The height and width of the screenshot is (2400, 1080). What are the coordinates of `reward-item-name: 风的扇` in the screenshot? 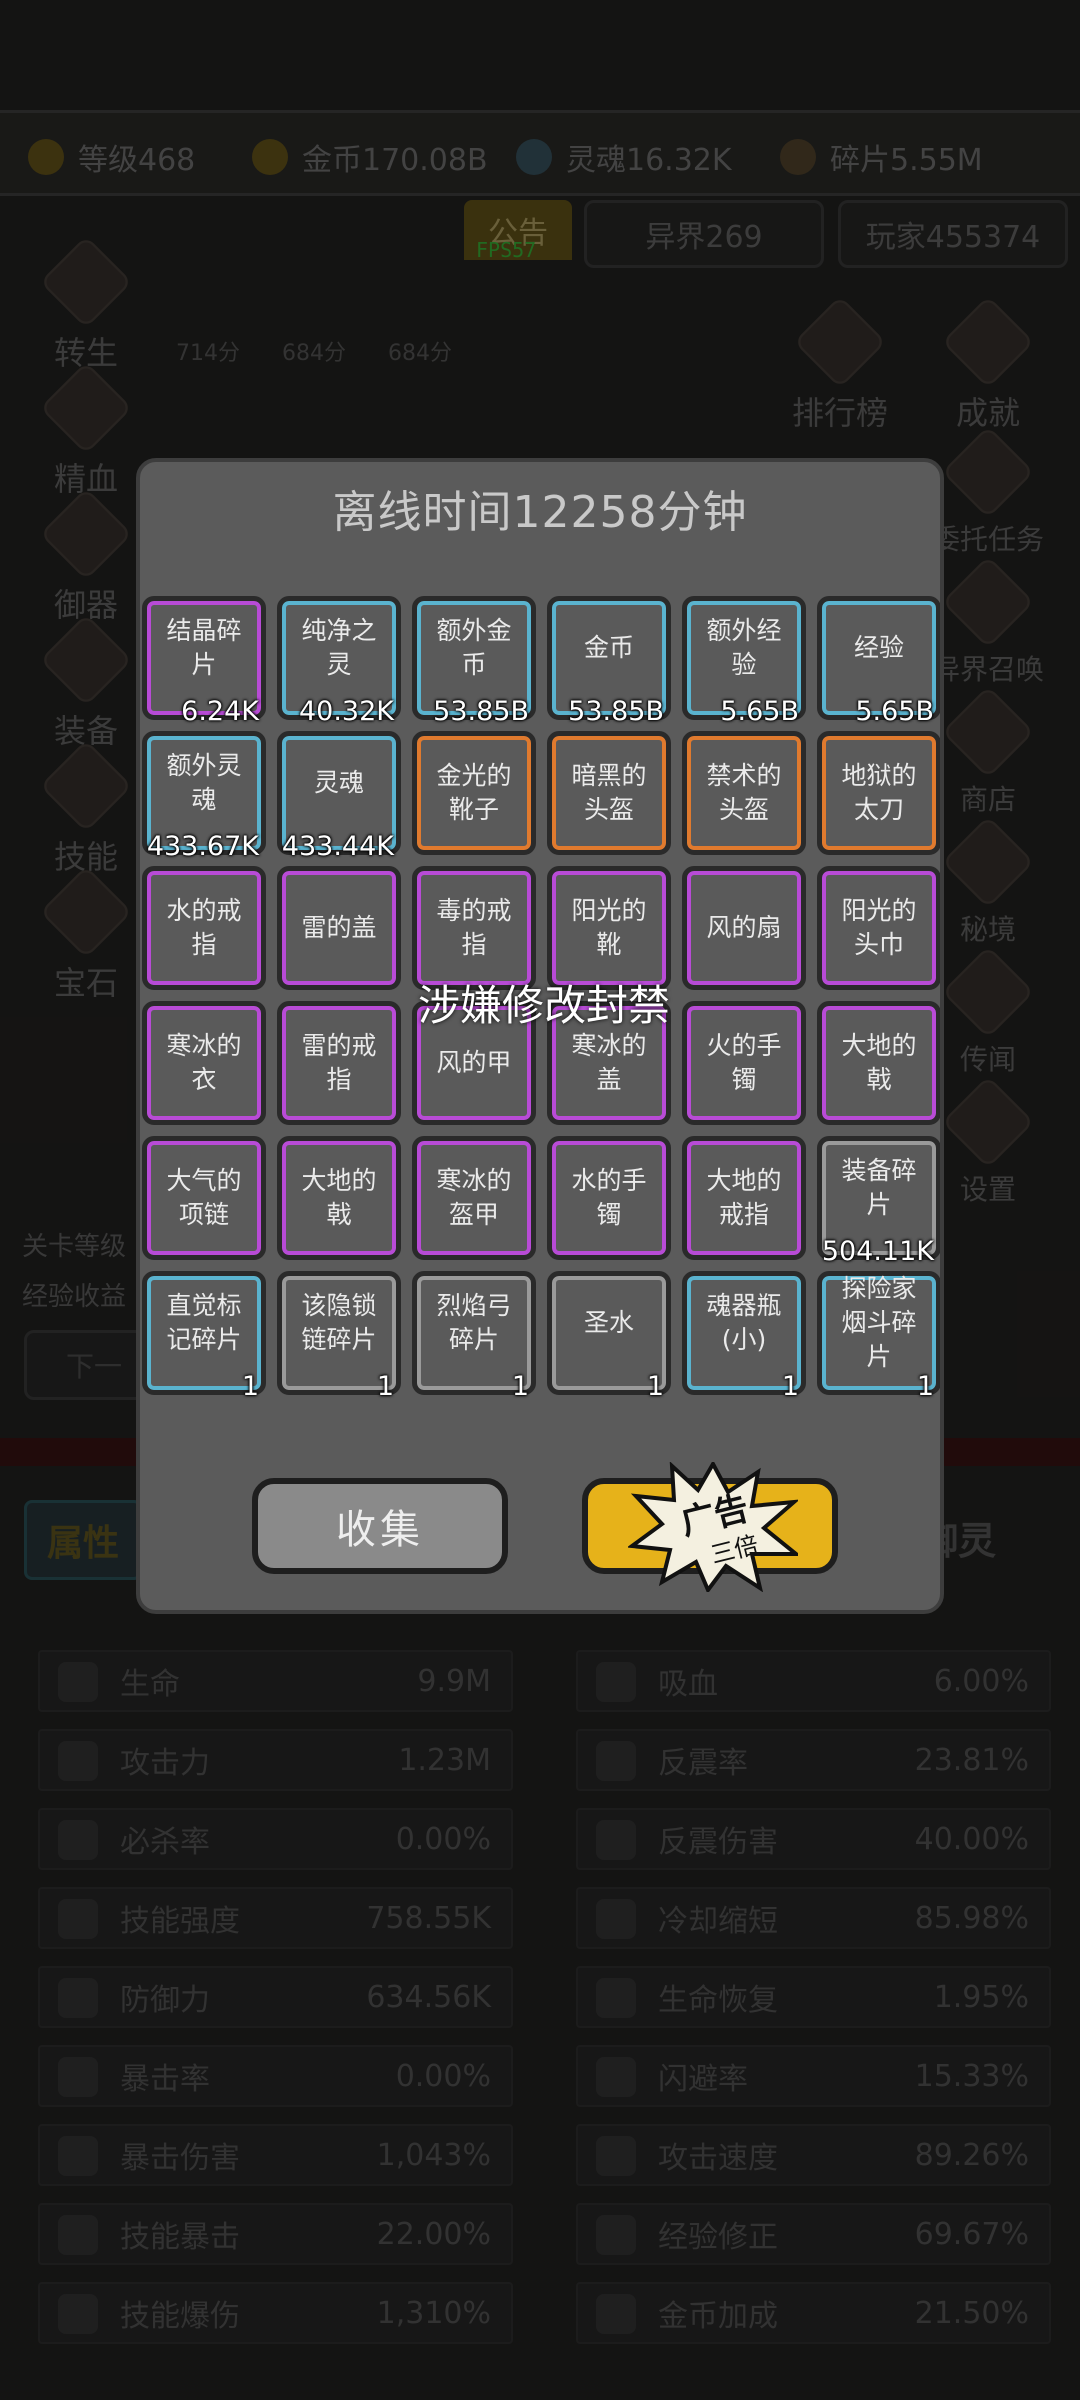 It's located at (744, 927).